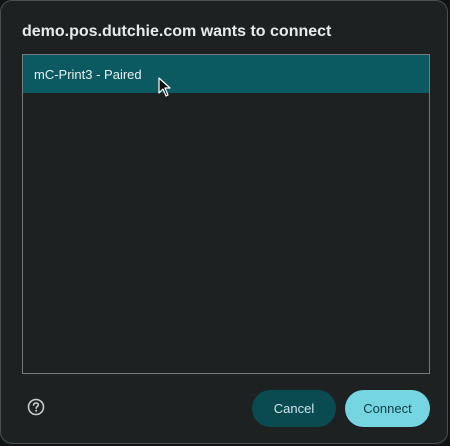 The width and height of the screenshot is (450, 446). Describe the element at coordinates (226, 74) in the screenshot. I see `device-item-mc-print3: mC-Print3 - Paired` at that location.